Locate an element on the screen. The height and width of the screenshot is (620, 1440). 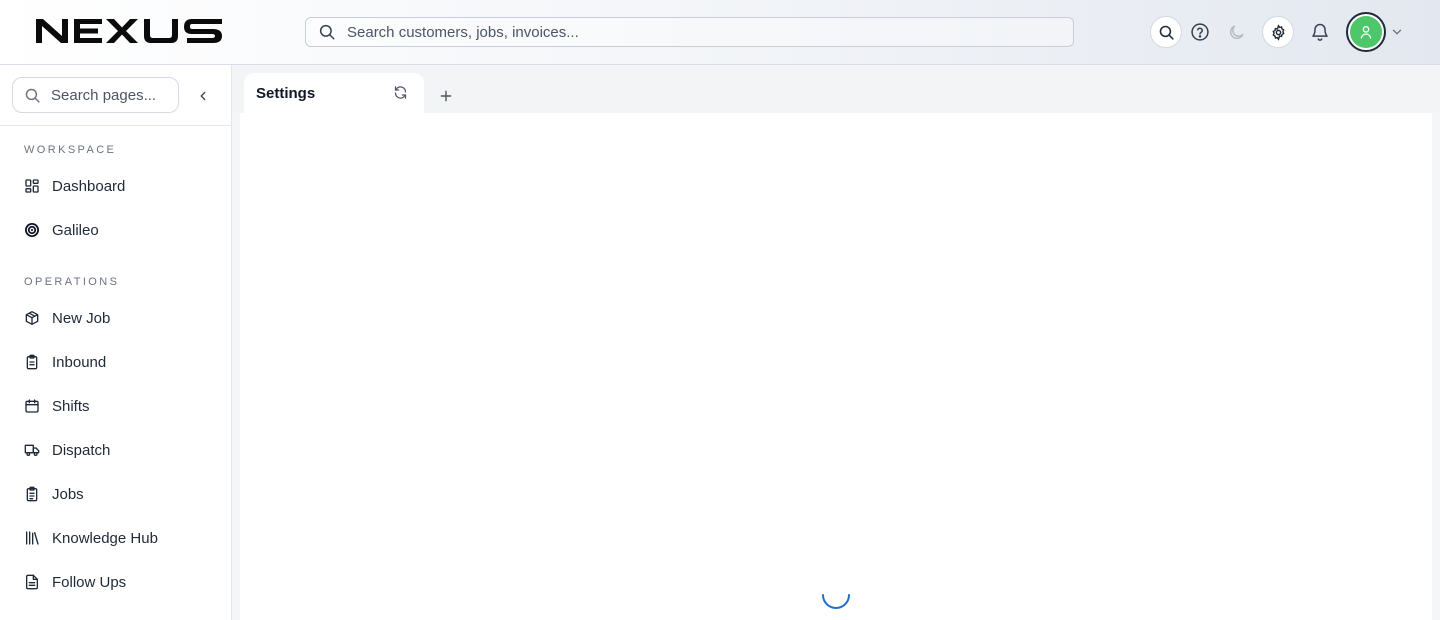
user-icon is located at coordinates (1366, 32).